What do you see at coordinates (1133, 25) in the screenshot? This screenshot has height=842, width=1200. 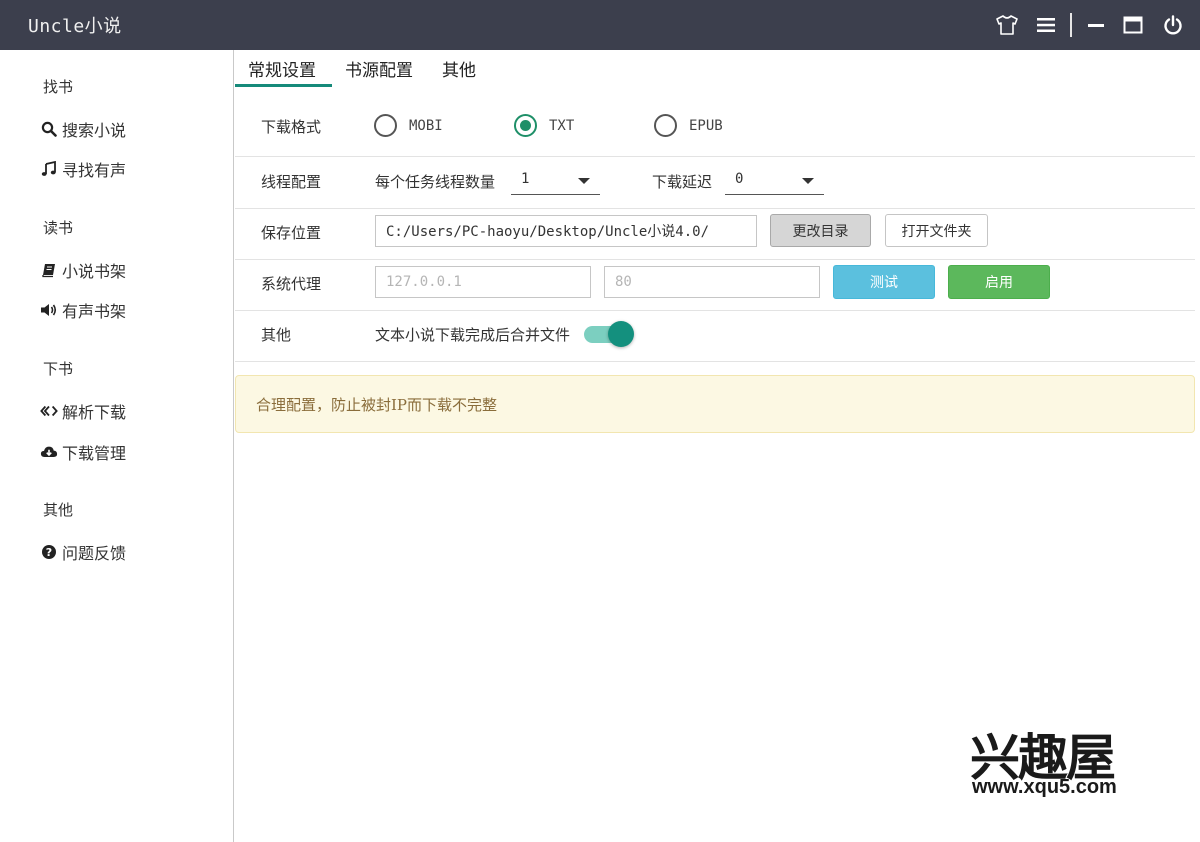 I see `maximize-icon` at bounding box center [1133, 25].